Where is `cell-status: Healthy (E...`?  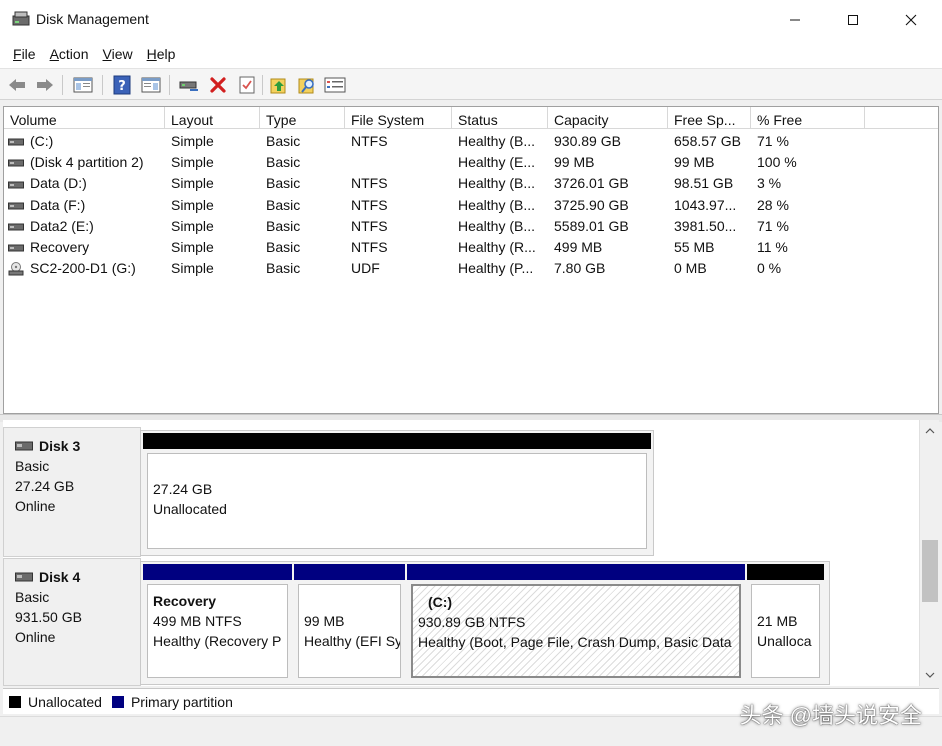
cell-status: Healthy (E... is located at coordinates (497, 162).